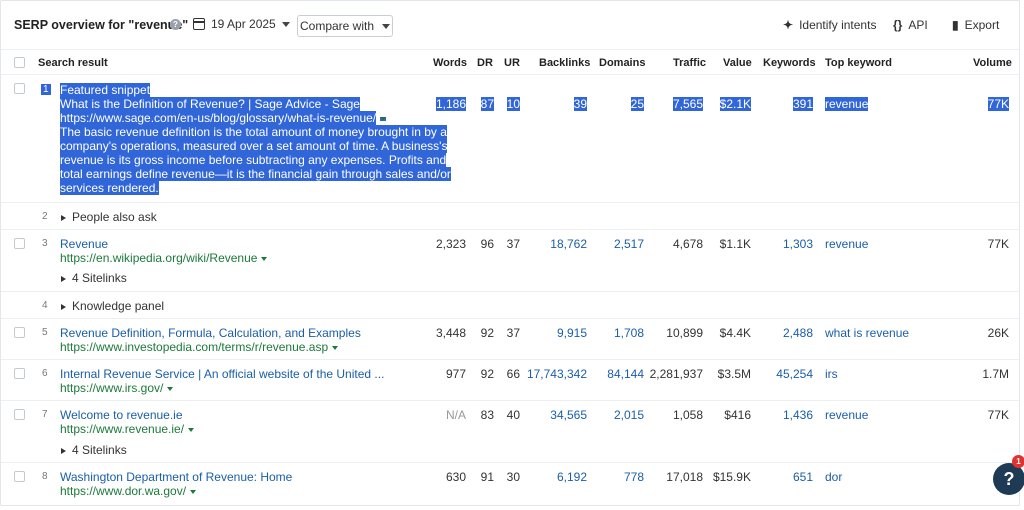  I want to click on value-value: $2.1K, so click(735, 104).